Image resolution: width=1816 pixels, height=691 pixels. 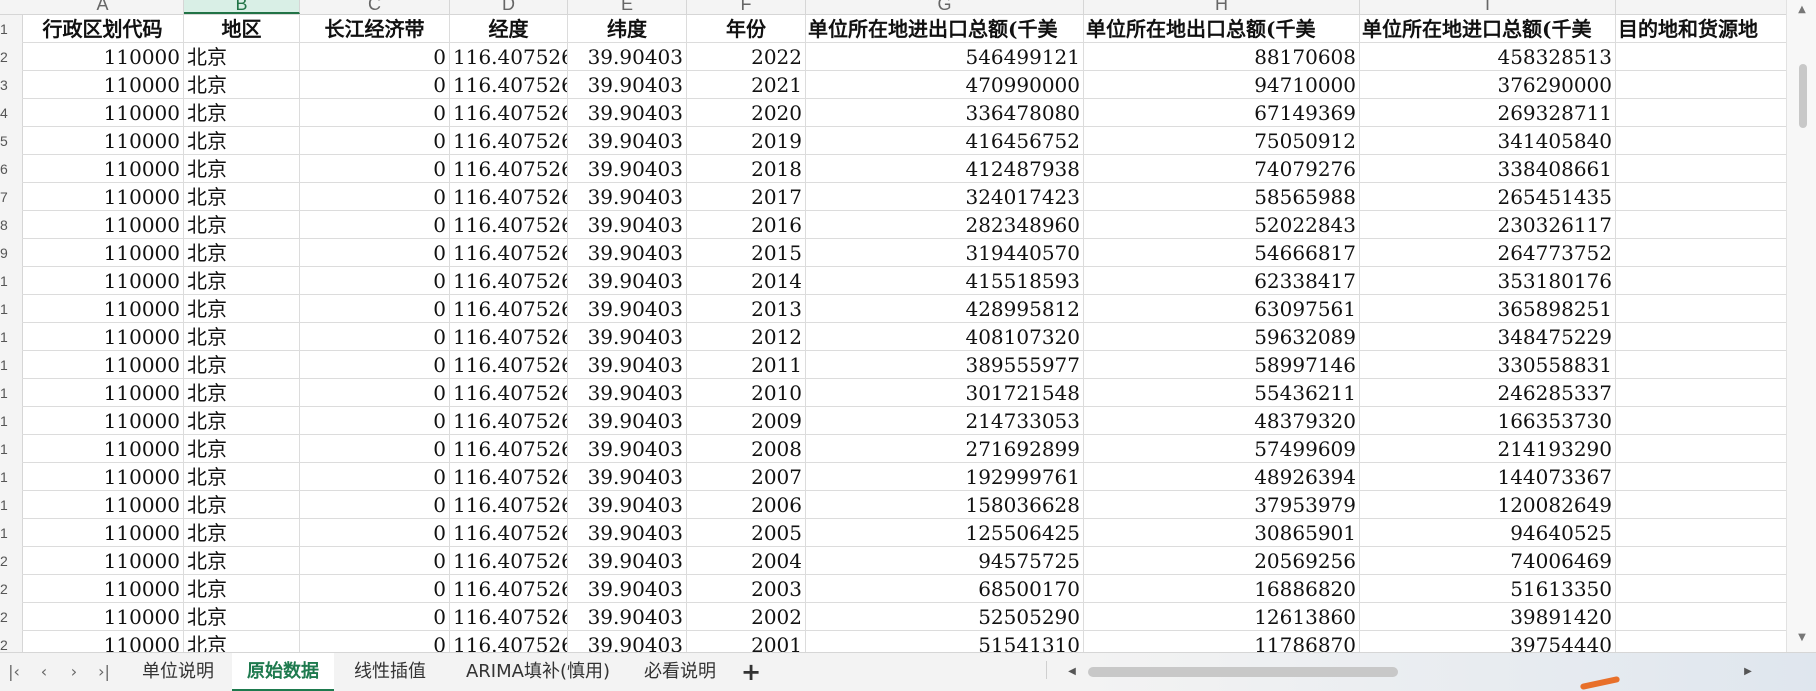 I want to click on cell-export: 59632089, so click(x=1222, y=337).